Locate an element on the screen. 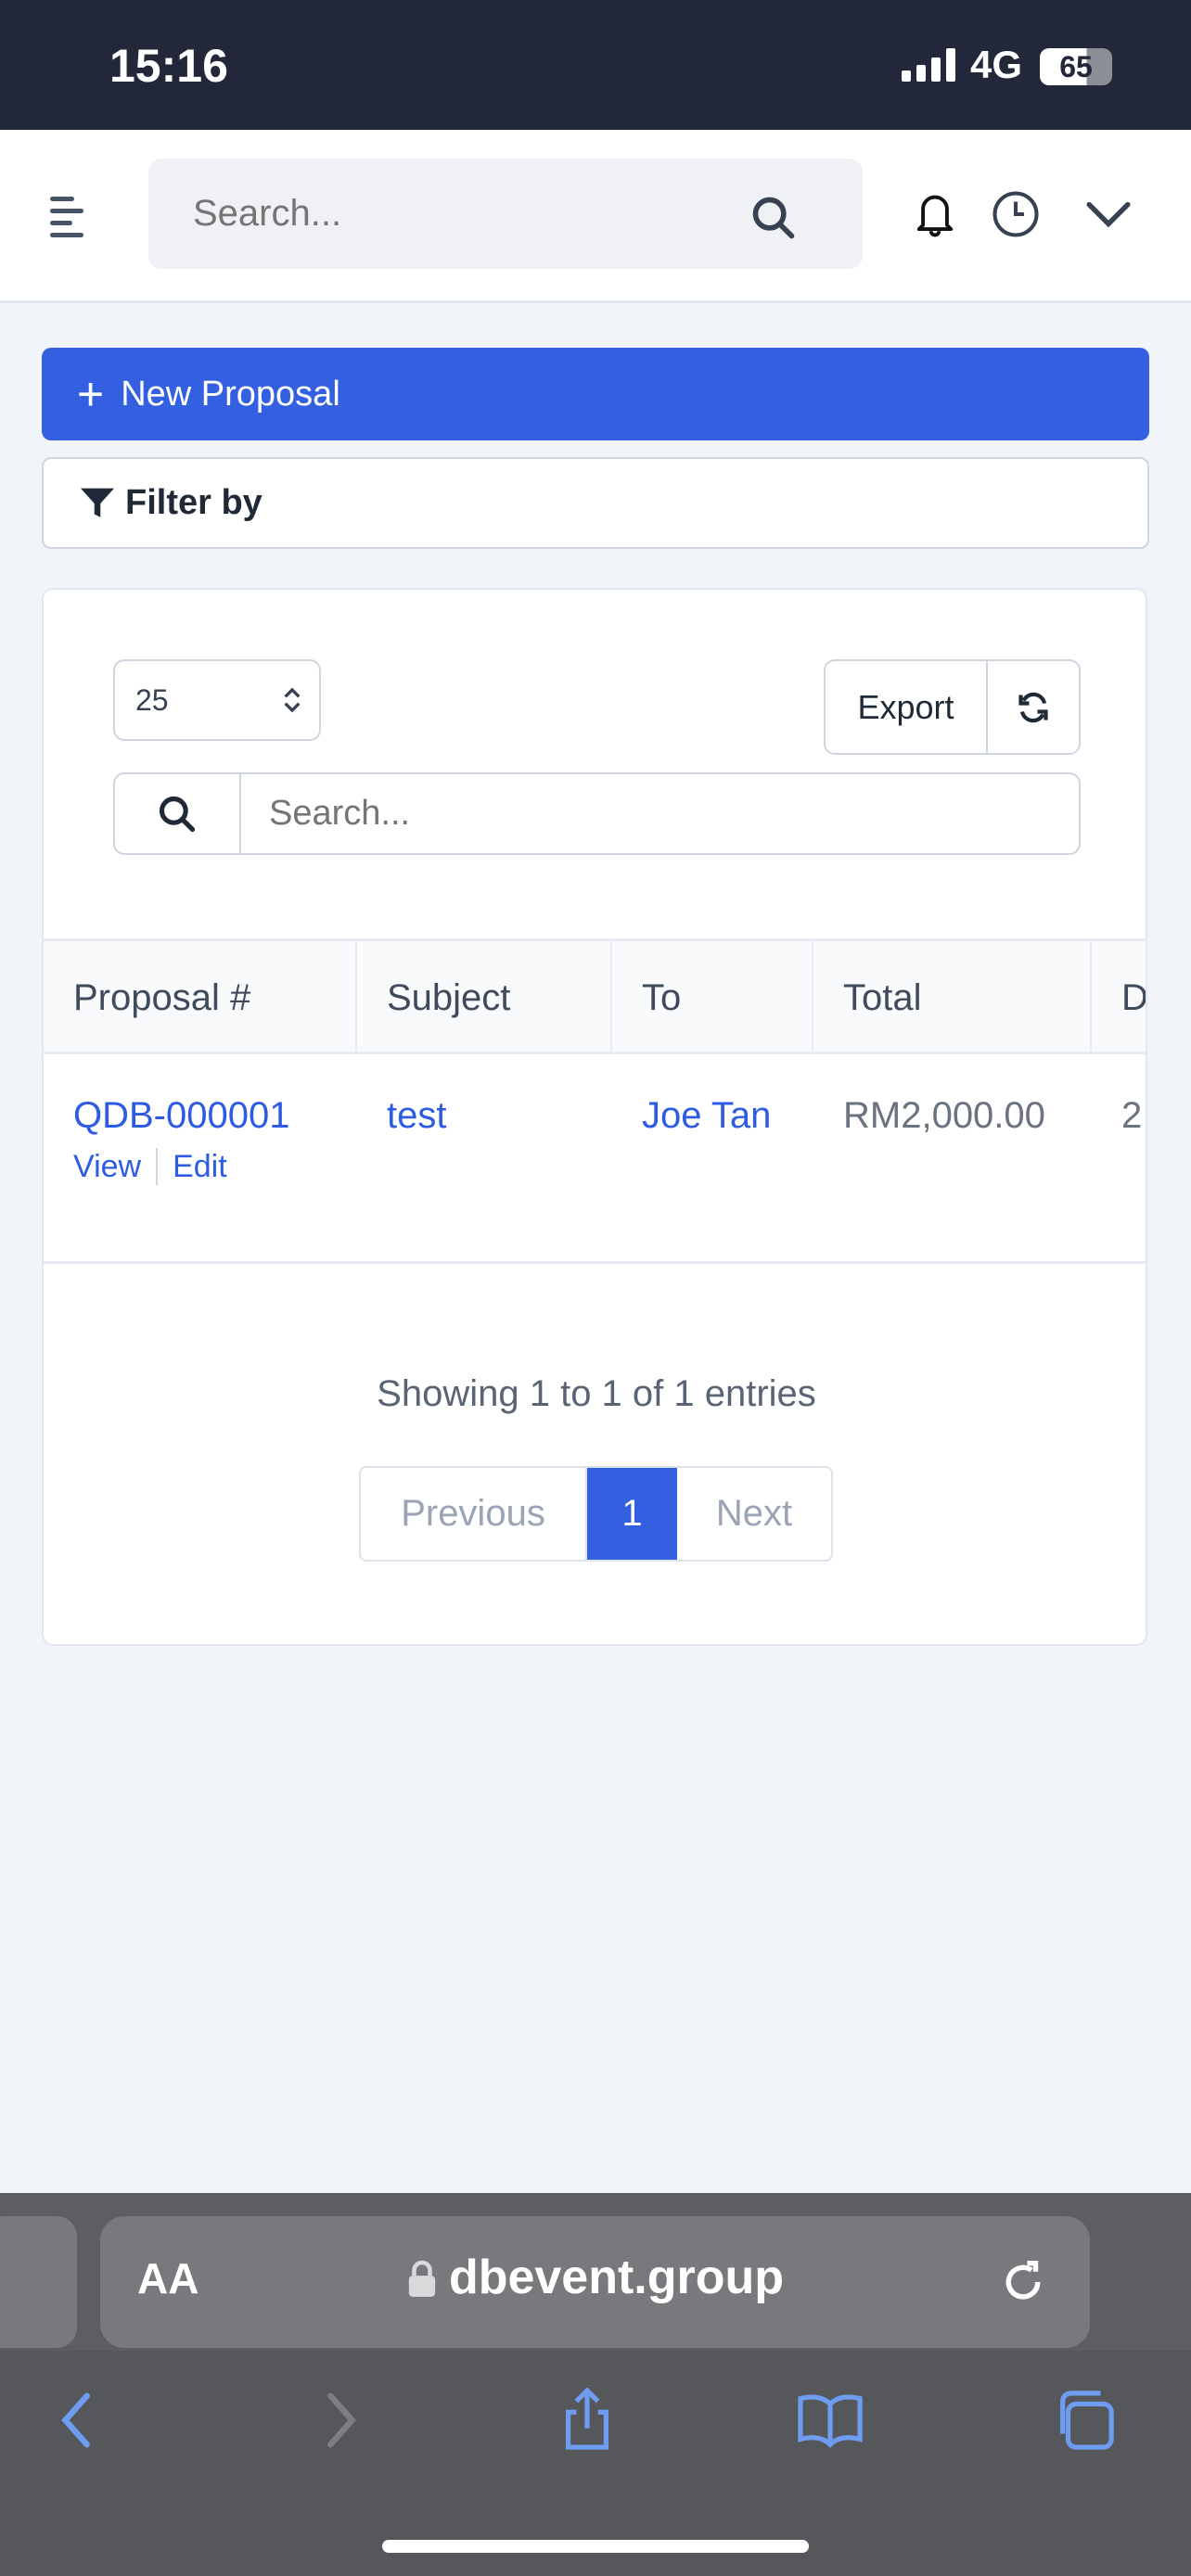 Image resolution: width=1191 pixels, height=2576 pixels. previous-tab-pill is located at coordinates (38, 2282).